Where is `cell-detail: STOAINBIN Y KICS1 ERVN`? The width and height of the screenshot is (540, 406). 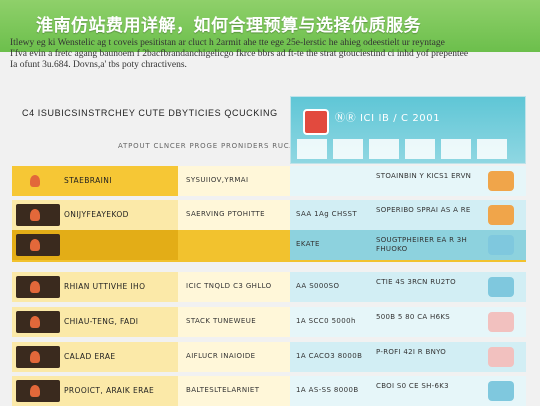 cell-detail: STOAINBIN Y KICS1 ERVN is located at coordinates (424, 176).